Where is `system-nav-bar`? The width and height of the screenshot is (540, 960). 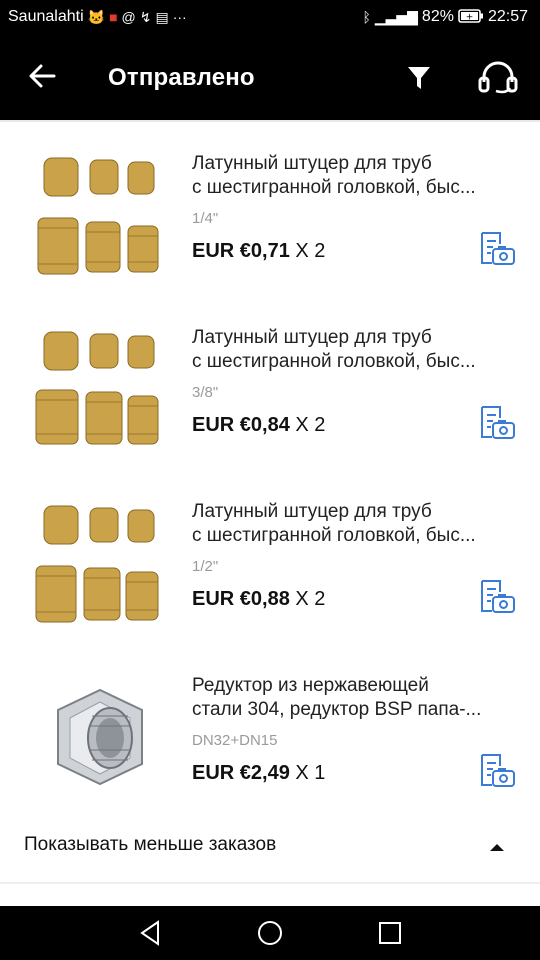
system-nav-bar is located at coordinates (270, 933).